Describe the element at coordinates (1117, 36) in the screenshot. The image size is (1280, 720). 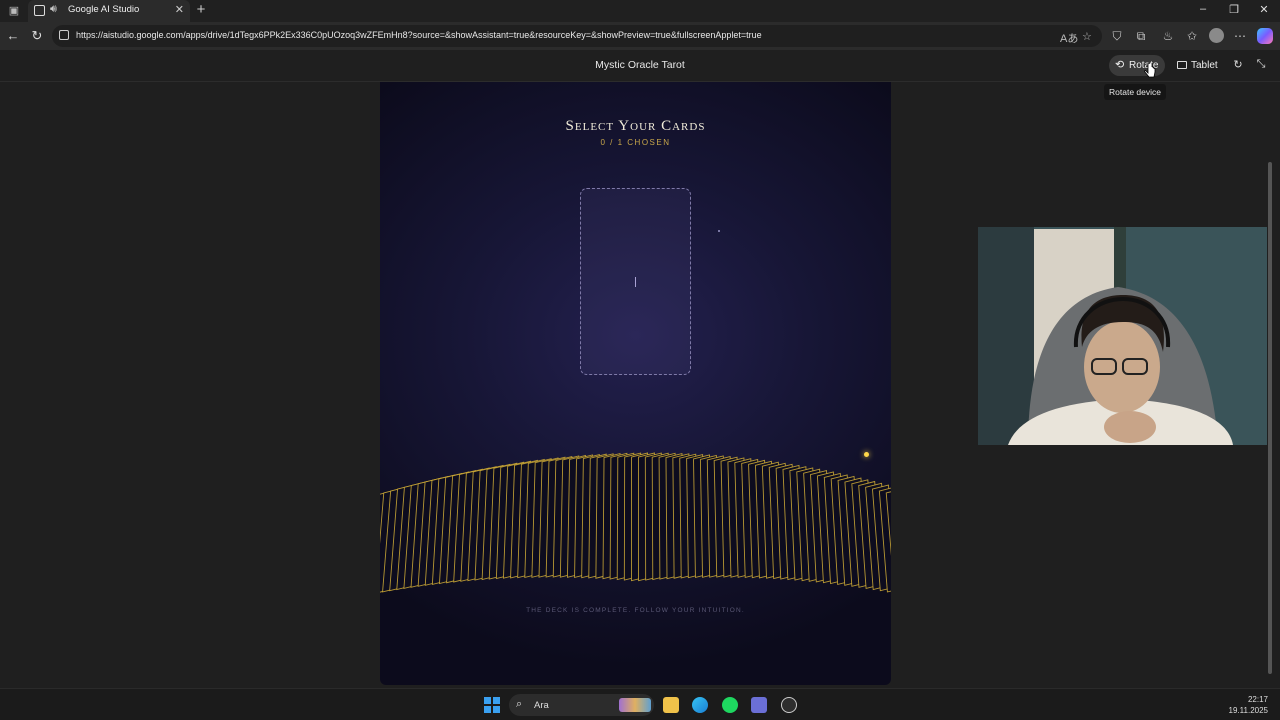
I see `shield-icon: ⛉` at that location.